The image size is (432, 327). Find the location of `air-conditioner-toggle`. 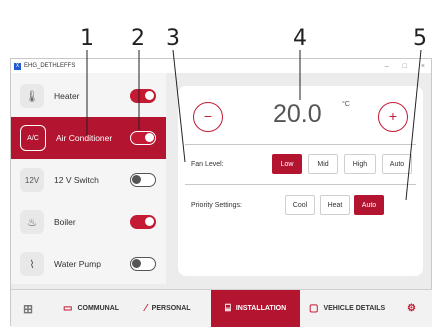

air-conditioner-toggle is located at coordinates (143, 138).